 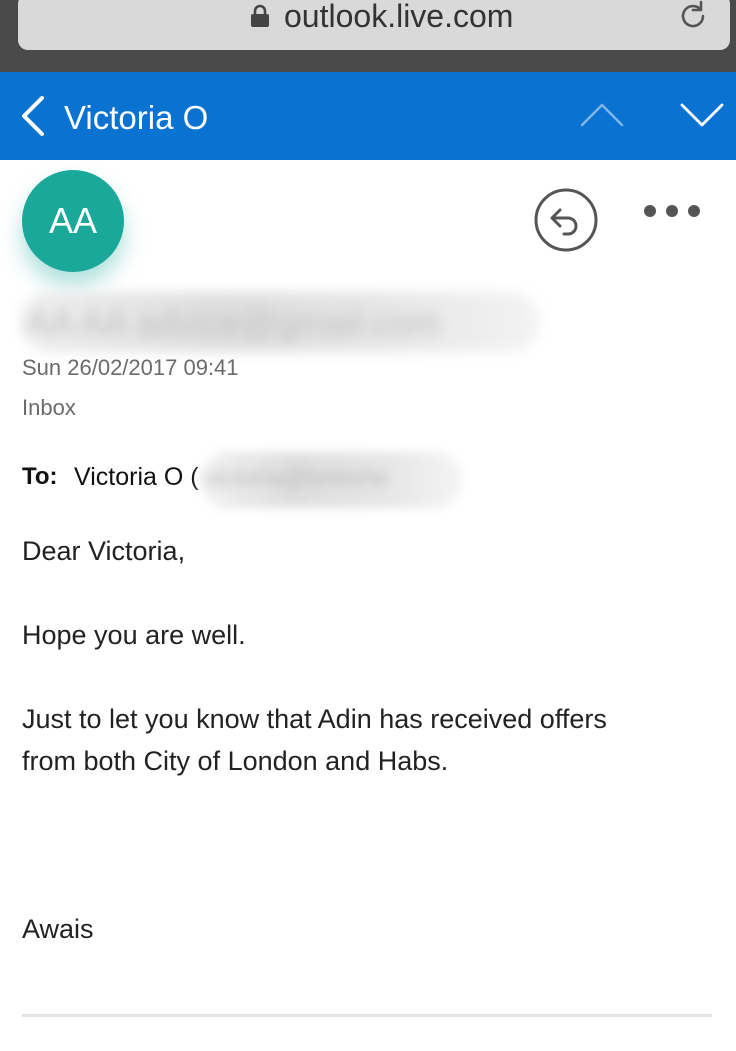 What do you see at coordinates (367, 1015) in the screenshot?
I see `message-divider` at bounding box center [367, 1015].